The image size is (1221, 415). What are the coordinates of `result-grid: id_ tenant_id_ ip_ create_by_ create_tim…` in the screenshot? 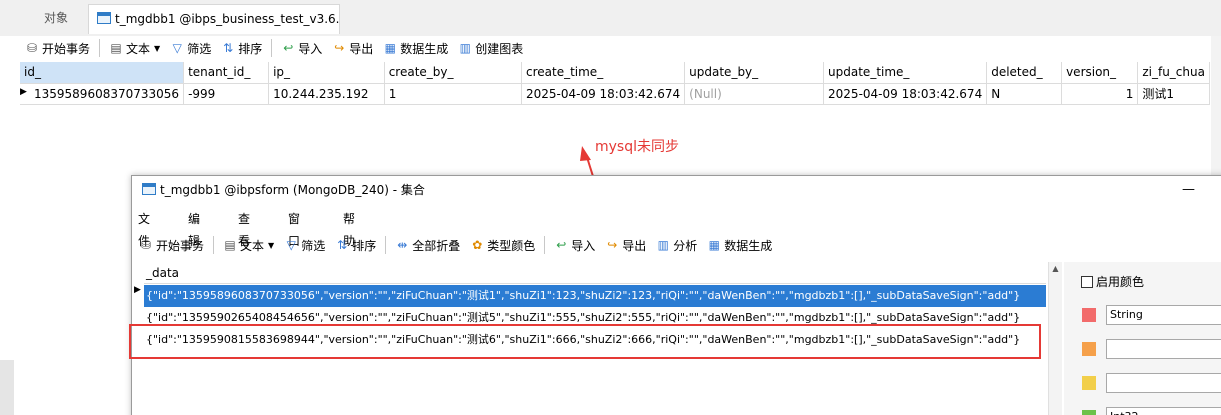 It's located at (615, 83).